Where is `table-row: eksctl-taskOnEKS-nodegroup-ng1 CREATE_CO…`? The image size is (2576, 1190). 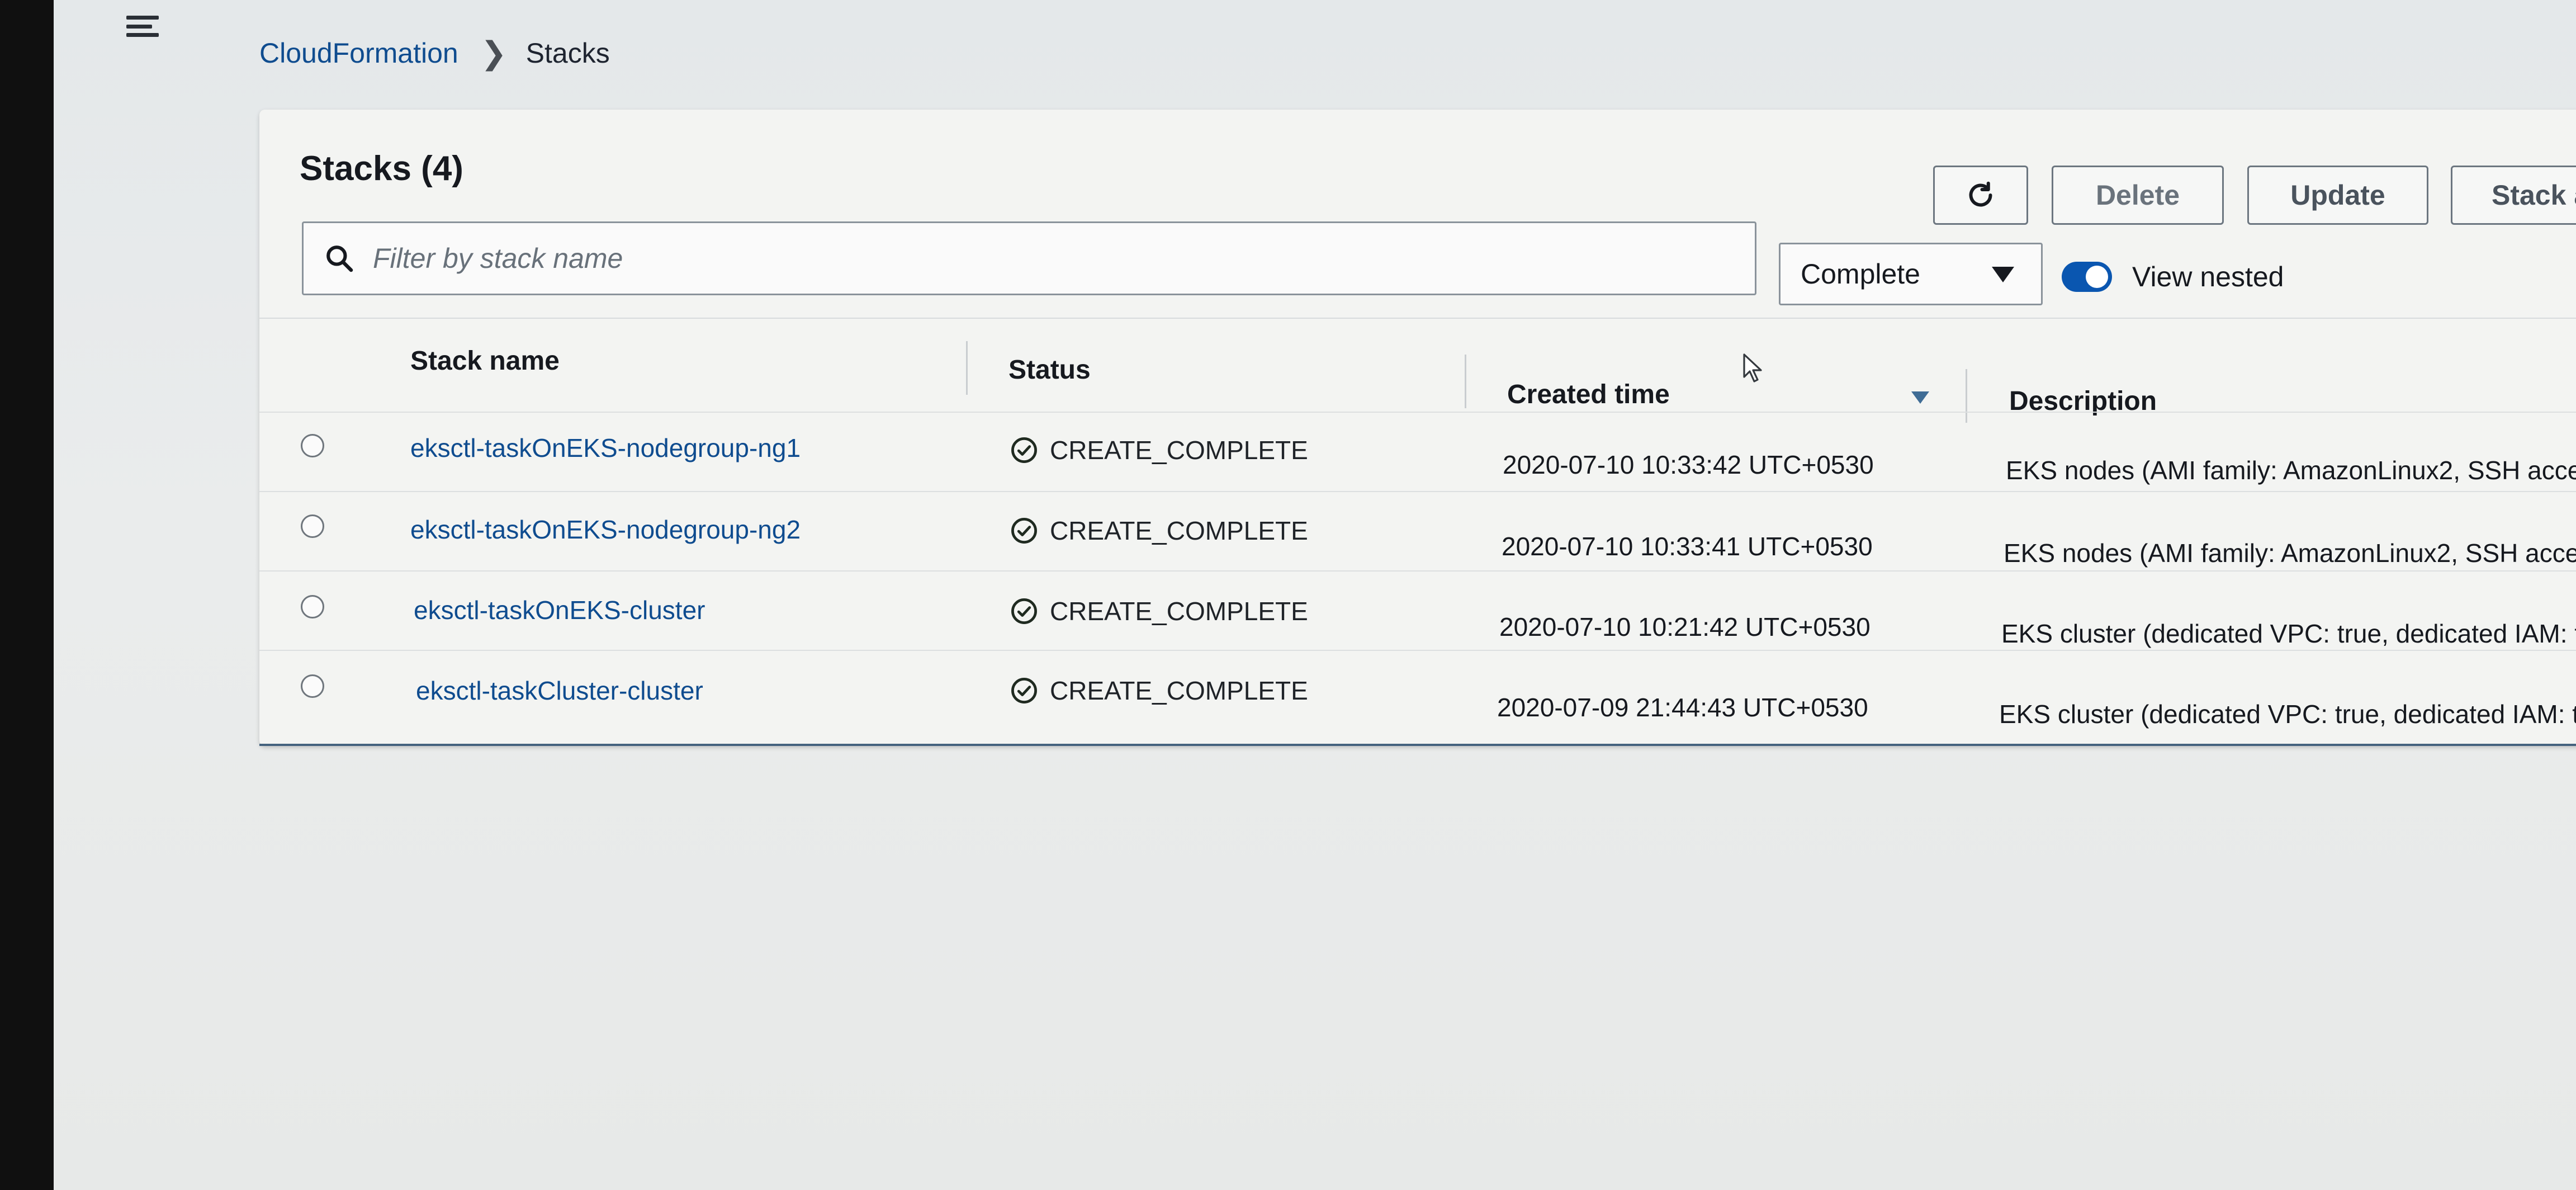 table-row: eksctl-taskOnEKS-nodegroup-ng1 CREATE_CO… is located at coordinates (1417, 452).